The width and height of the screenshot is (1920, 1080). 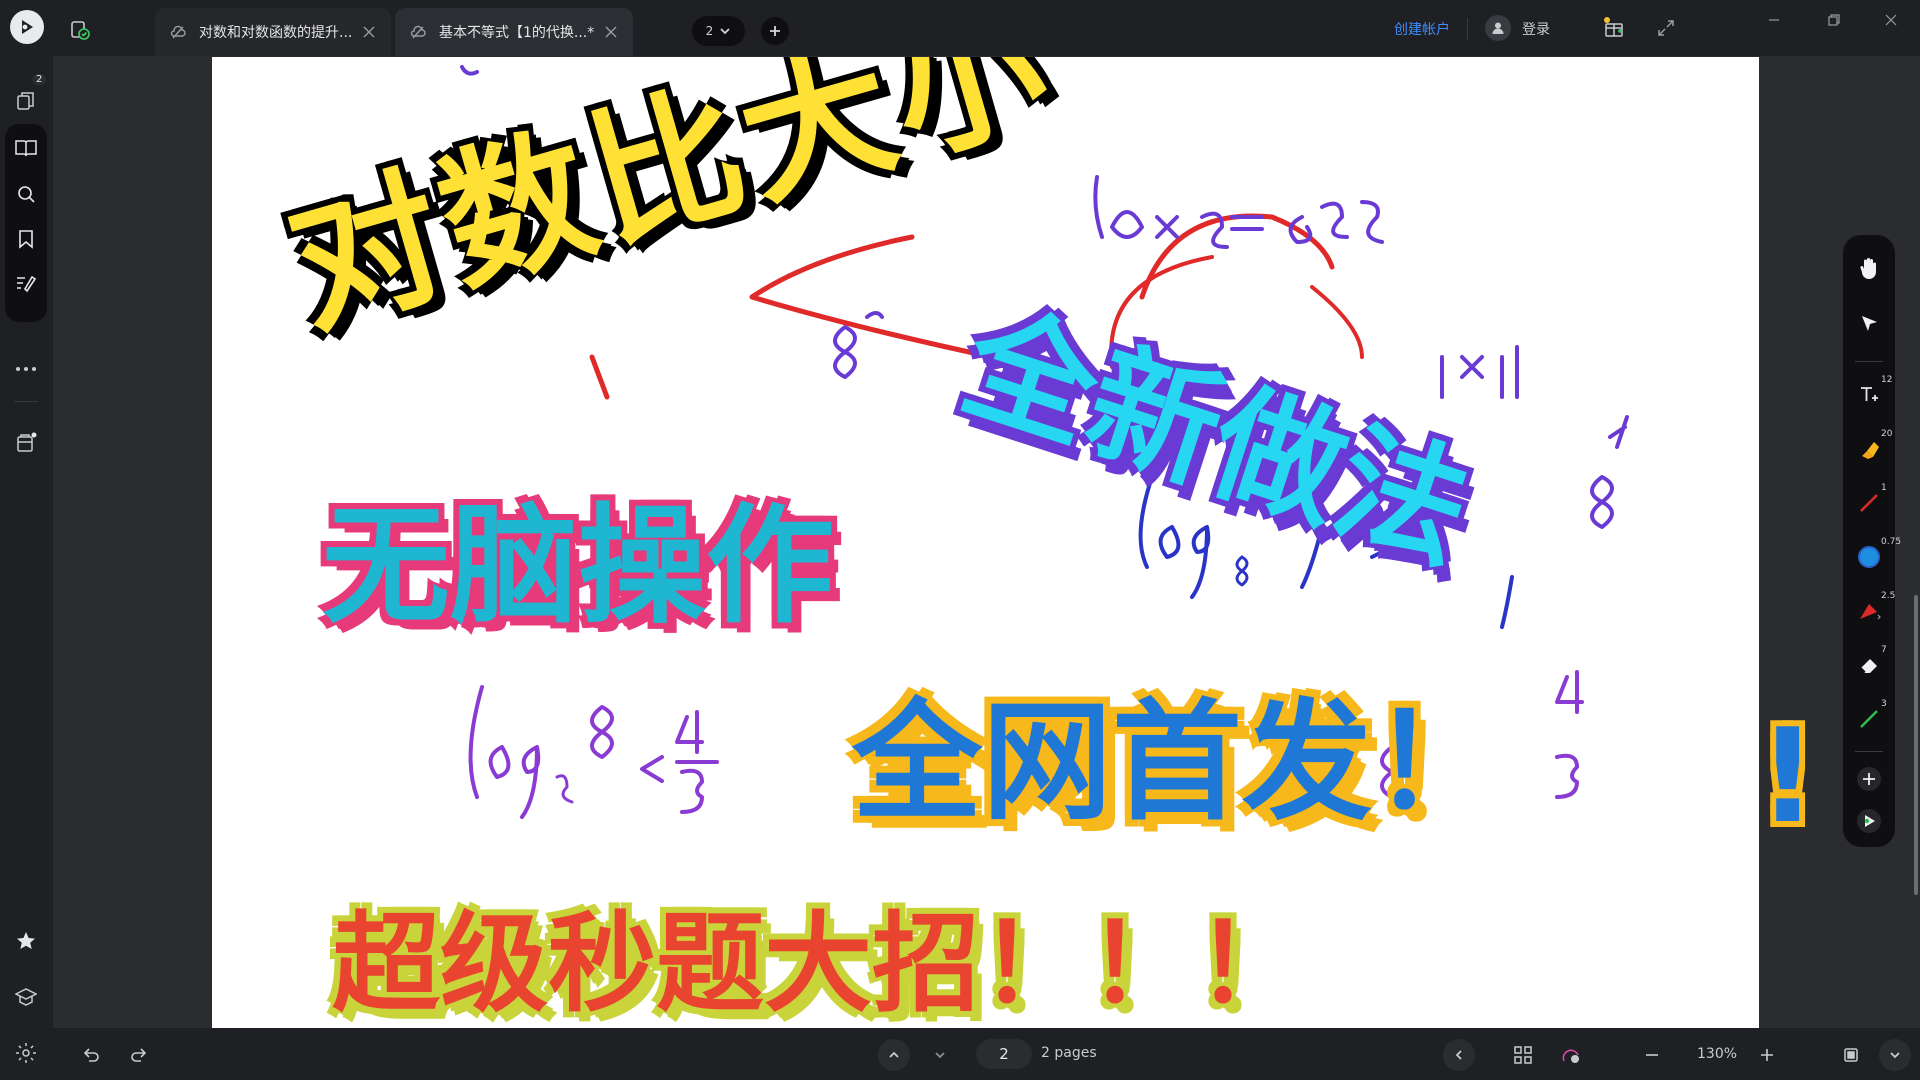 I want to click on green-pen-button, so click(x=1869, y=719).